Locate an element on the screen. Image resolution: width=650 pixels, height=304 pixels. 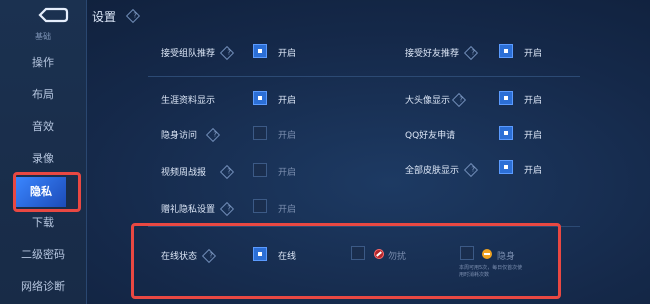
option-label-online: 在线 is located at coordinates (287, 257).